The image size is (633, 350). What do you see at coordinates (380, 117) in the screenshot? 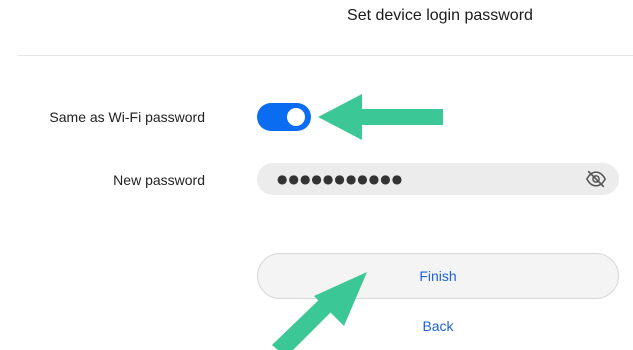
I see `toggle-pointer-arrow-icon` at bounding box center [380, 117].